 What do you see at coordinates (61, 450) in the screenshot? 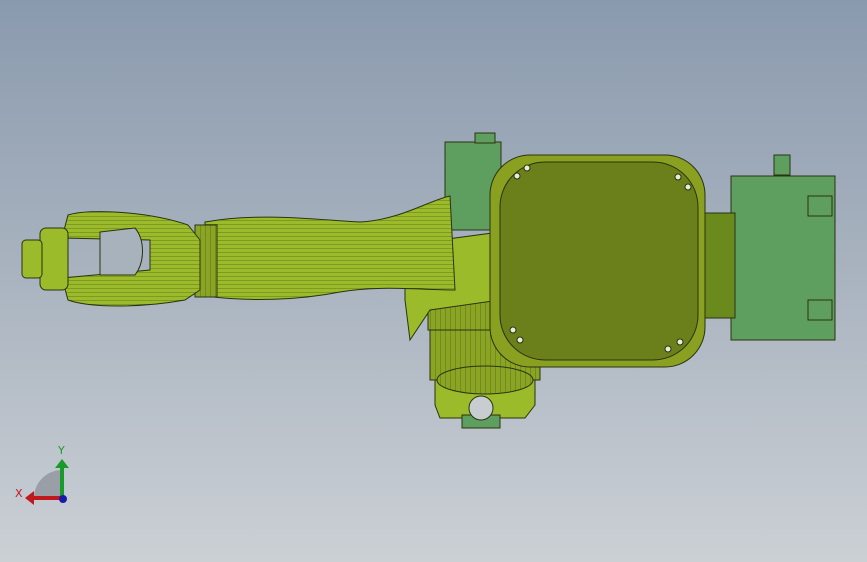
I see `y-axis-label: Y` at bounding box center [61, 450].